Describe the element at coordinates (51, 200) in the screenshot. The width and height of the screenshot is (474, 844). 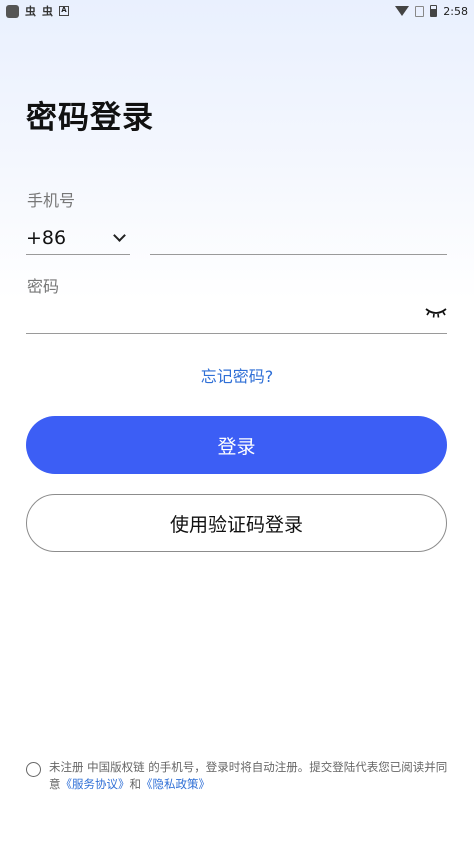
I see `phone-label: 手机号` at that location.